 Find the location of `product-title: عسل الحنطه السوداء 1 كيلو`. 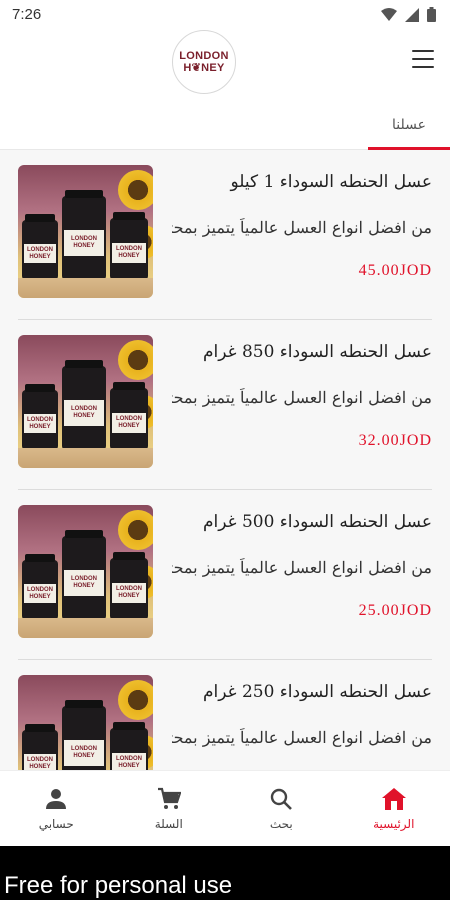

product-title: عسل الحنطه السوداء 1 كيلو is located at coordinates (302, 182).